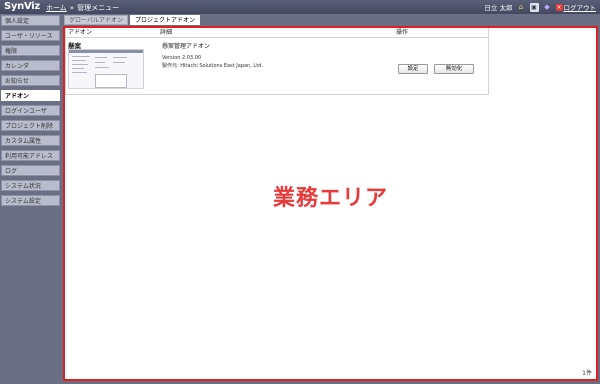  Describe the element at coordinates (454, 69) in the screenshot. I see `disable-button: 無効化` at that location.